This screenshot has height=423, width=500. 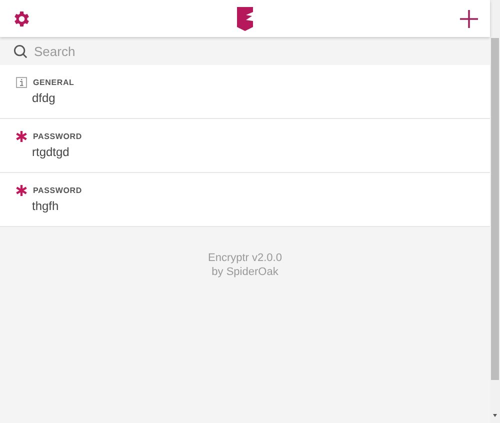 I want to click on entry-row: GENERAL dfdg, so click(x=245, y=92).